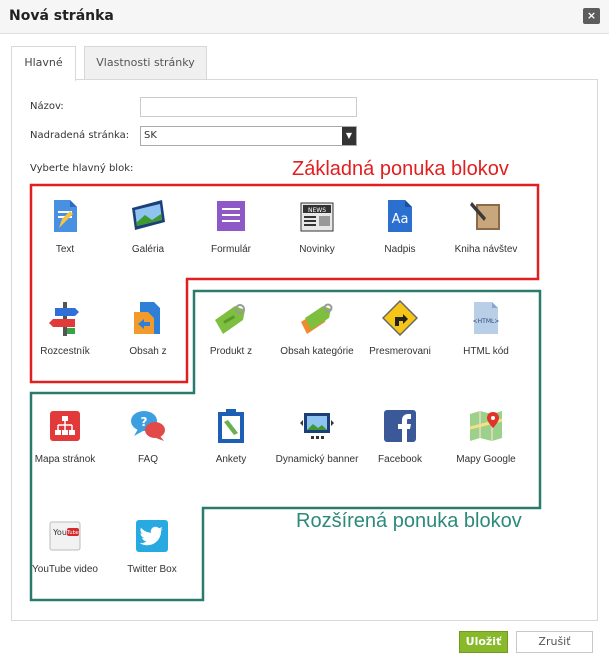 This screenshot has width=609, height=658. What do you see at coordinates (248, 107) in the screenshot?
I see `name-input` at bounding box center [248, 107].